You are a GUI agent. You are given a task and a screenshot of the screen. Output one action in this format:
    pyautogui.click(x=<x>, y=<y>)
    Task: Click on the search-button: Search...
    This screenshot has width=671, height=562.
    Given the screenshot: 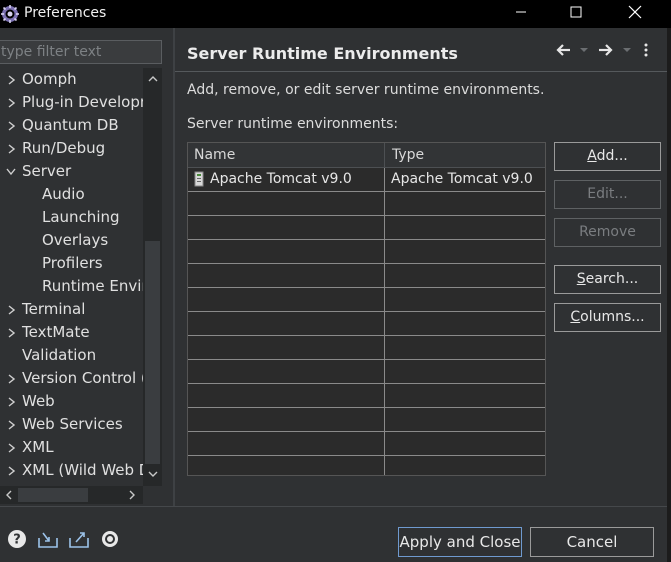 What is the action you would take?
    pyautogui.click(x=607, y=279)
    